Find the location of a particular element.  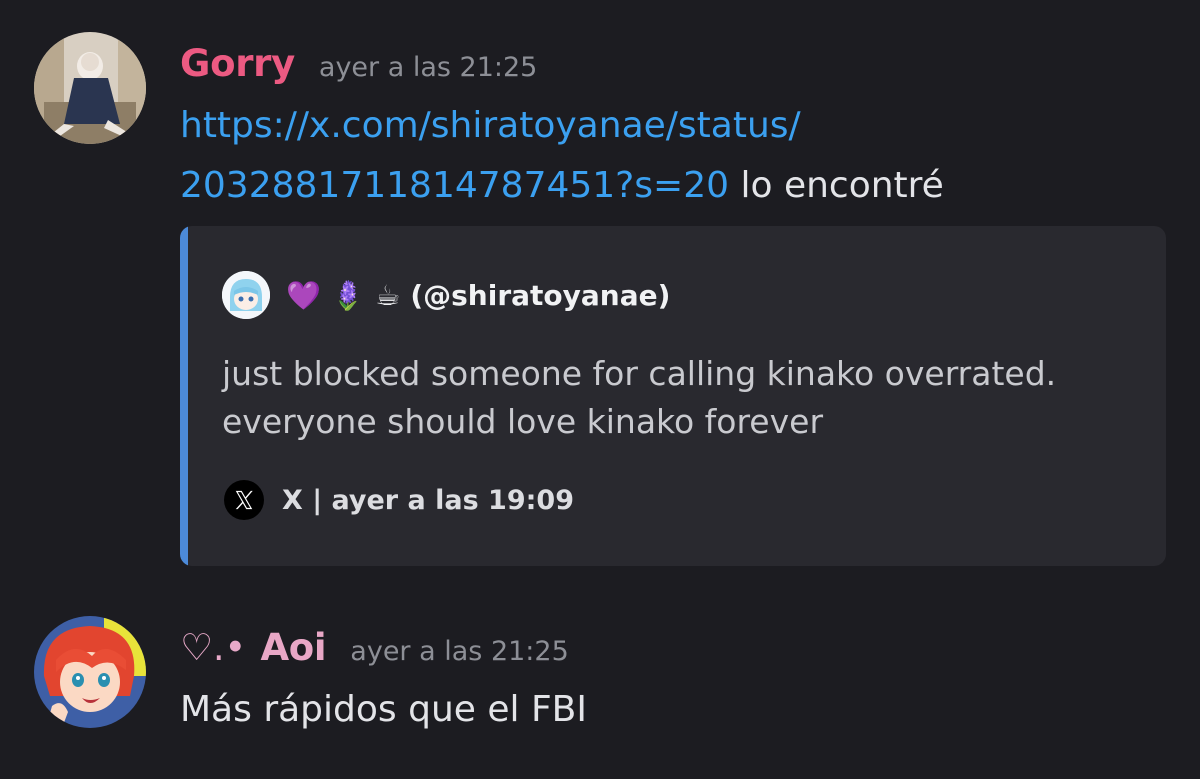

embed-author-avatar is located at coordinates (246, 295).